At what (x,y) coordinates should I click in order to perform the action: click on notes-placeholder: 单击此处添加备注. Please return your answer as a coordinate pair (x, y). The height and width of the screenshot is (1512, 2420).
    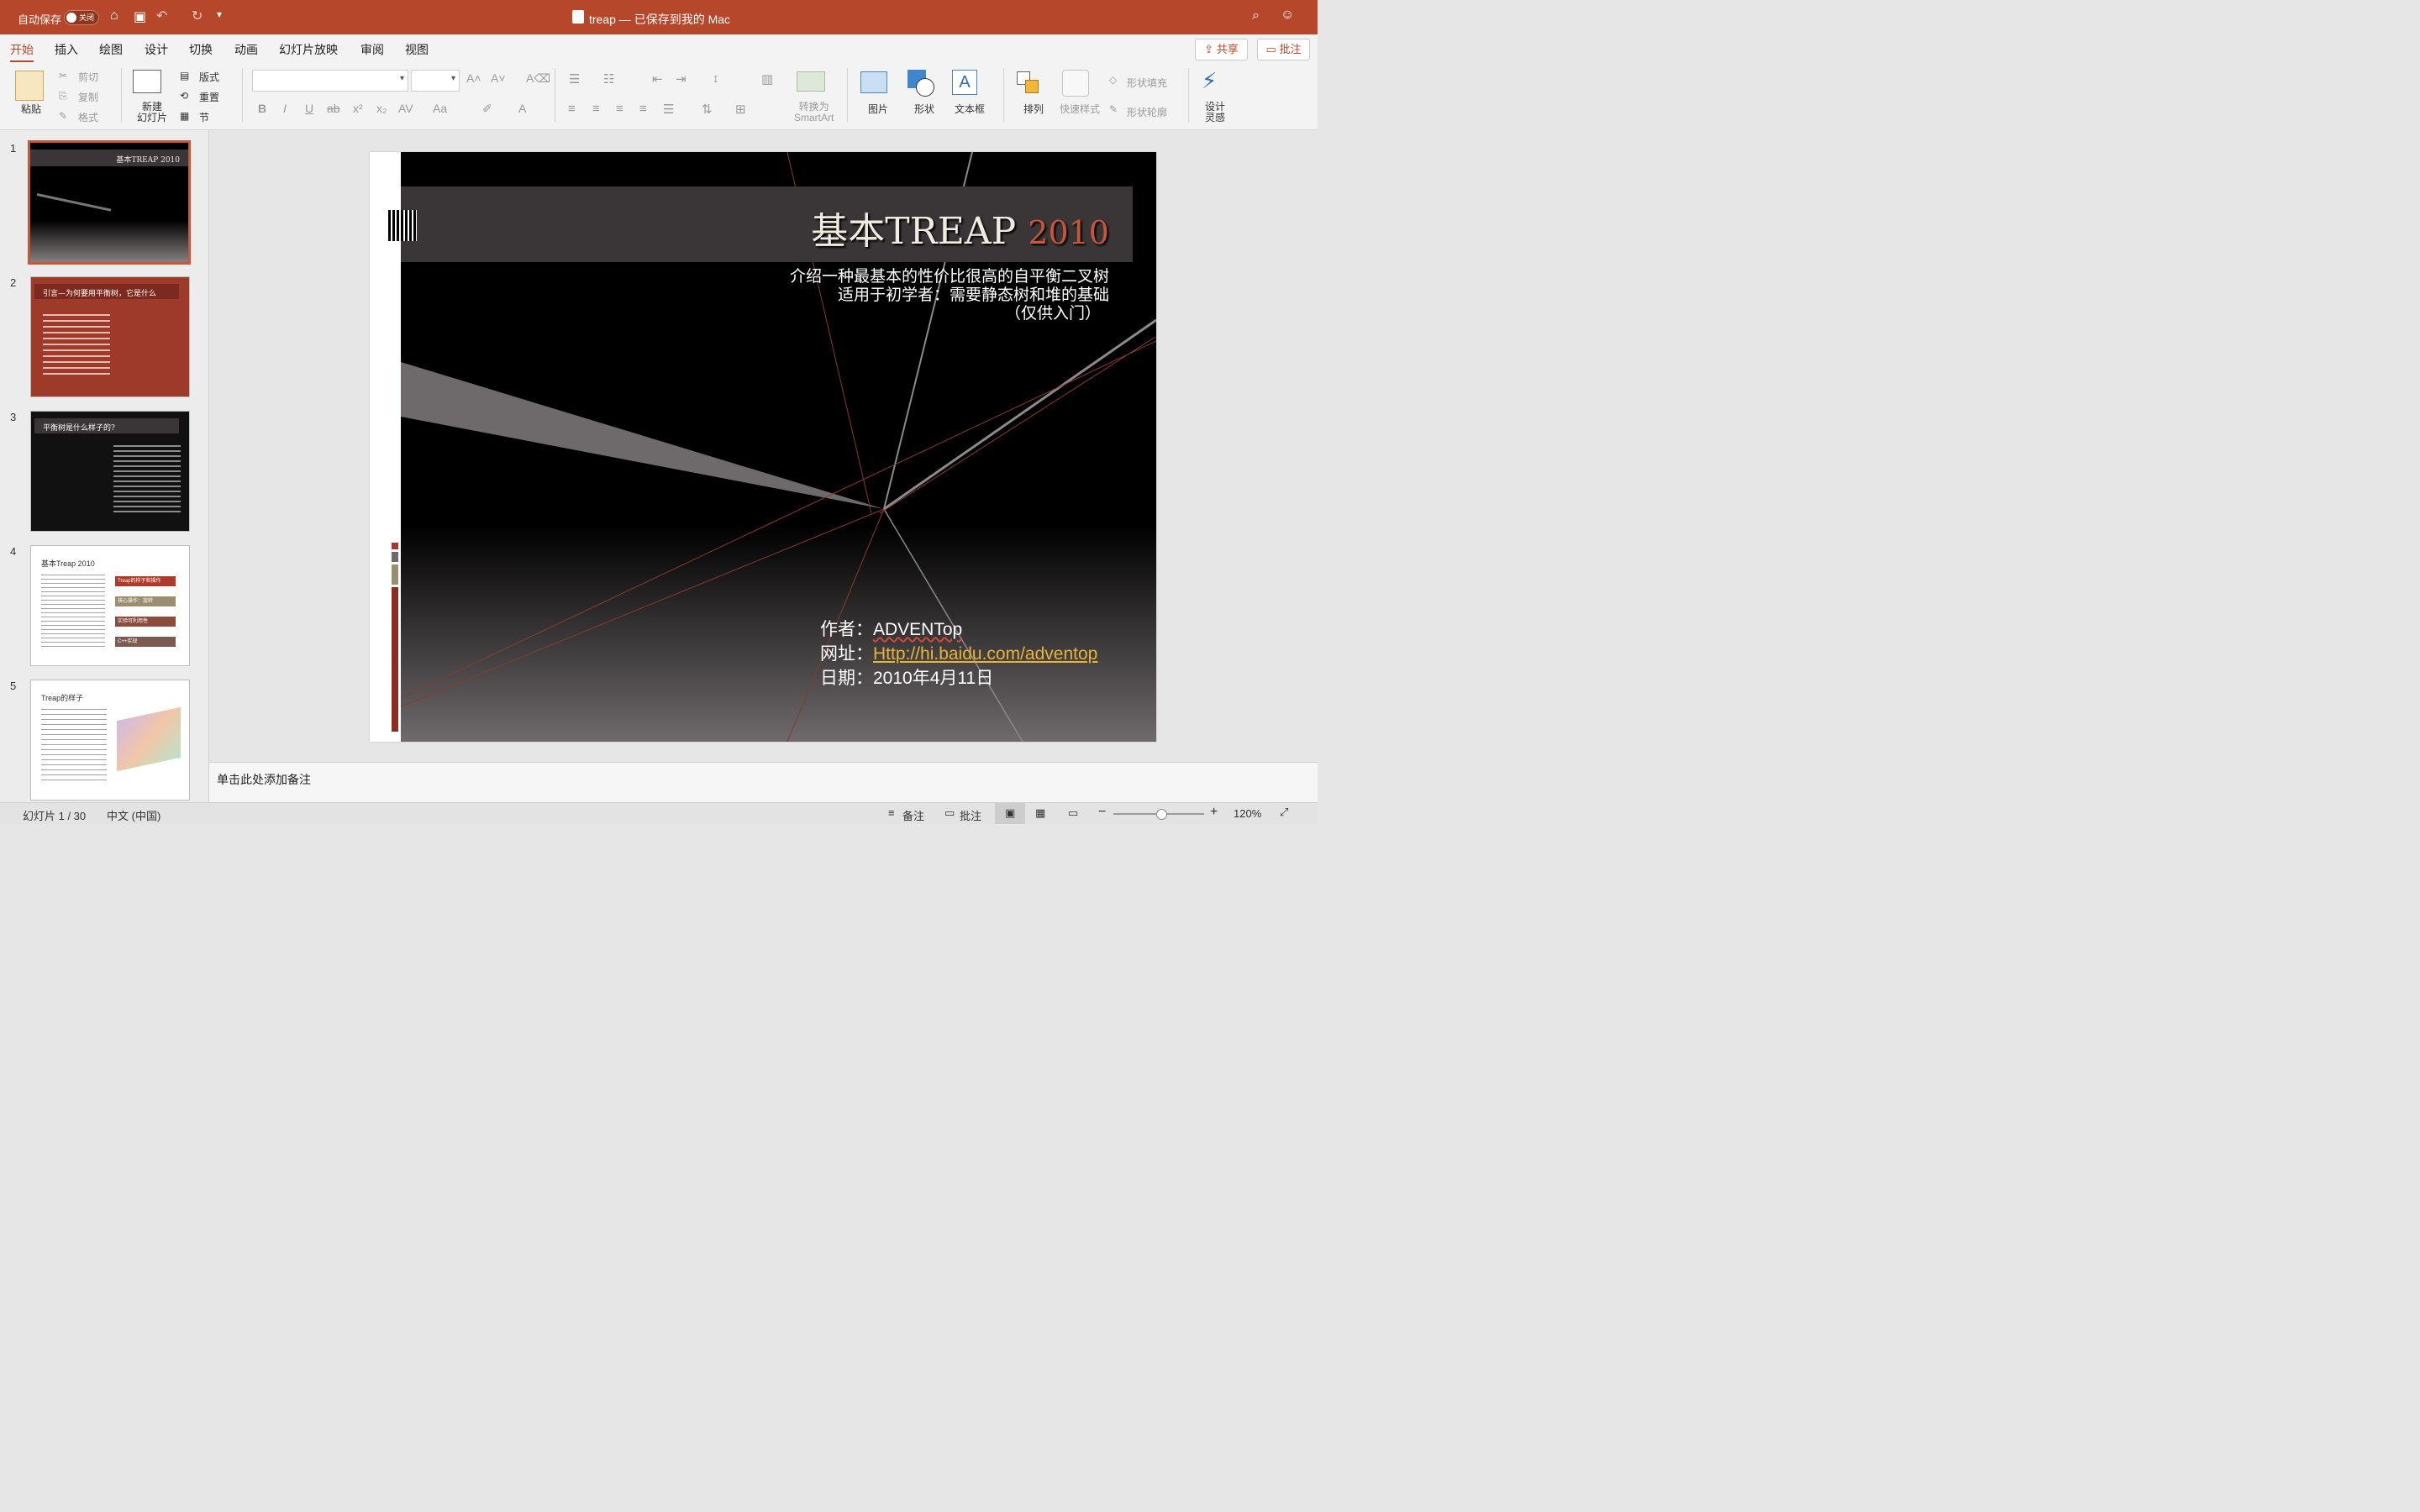
    Looking at the image, I should click on (264, 779).